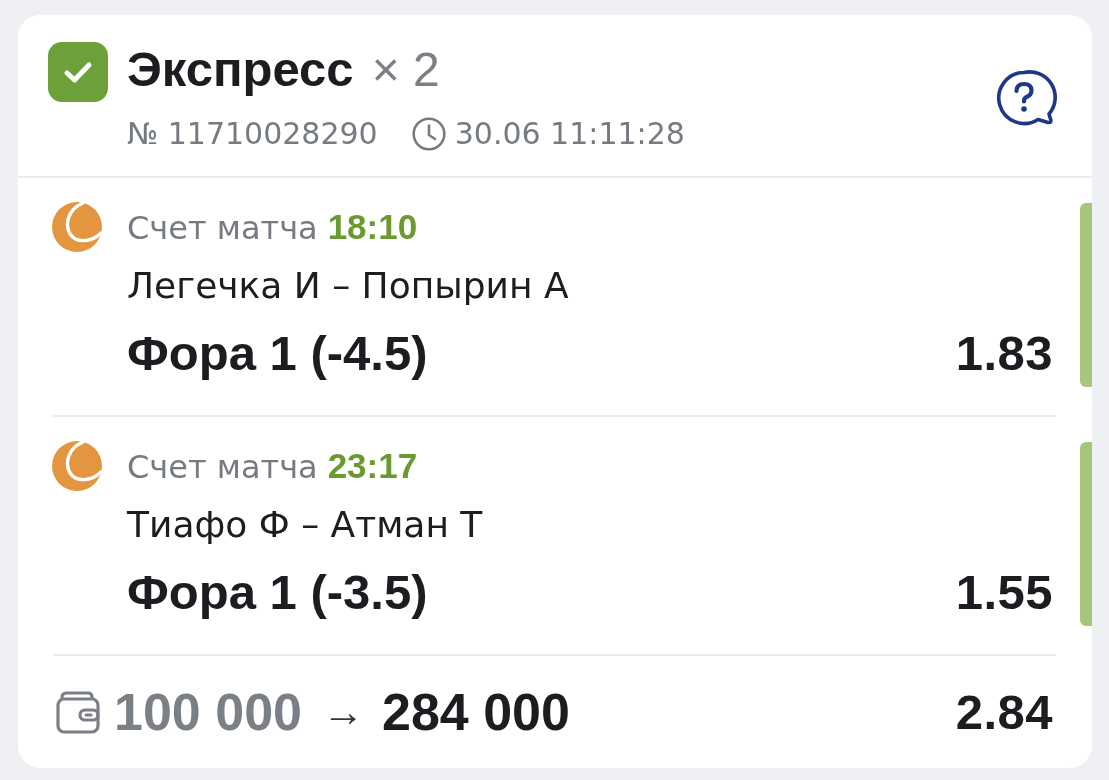 This screenshot has height=780, width=1109. Describe the element at coordinates (1004, 712) in the screenshot. I see `total-odds: 2.84` at that location.